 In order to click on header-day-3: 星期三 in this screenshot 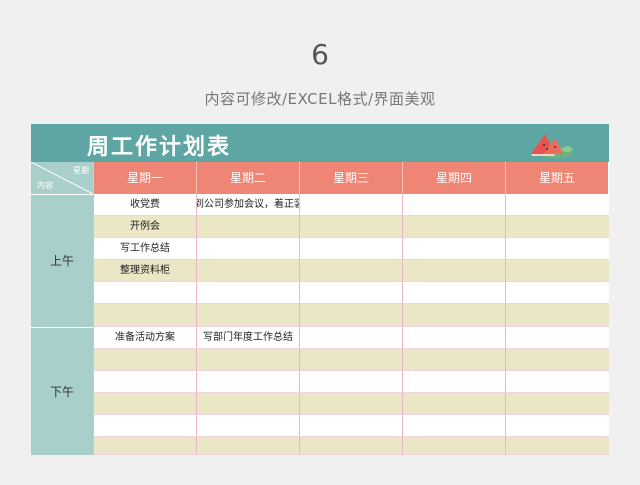, I will do `click(350, 178)`.